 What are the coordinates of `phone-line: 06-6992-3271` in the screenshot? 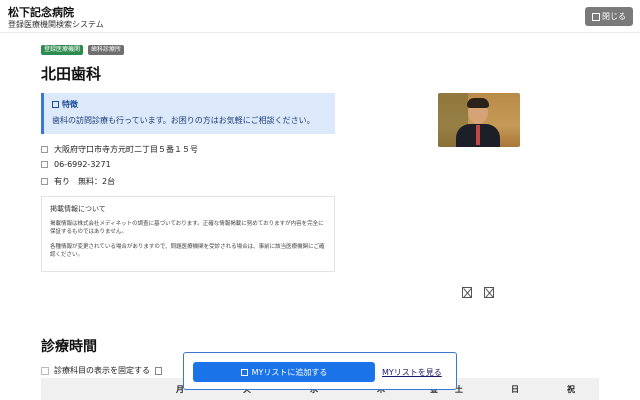 It's located at (76, 164).